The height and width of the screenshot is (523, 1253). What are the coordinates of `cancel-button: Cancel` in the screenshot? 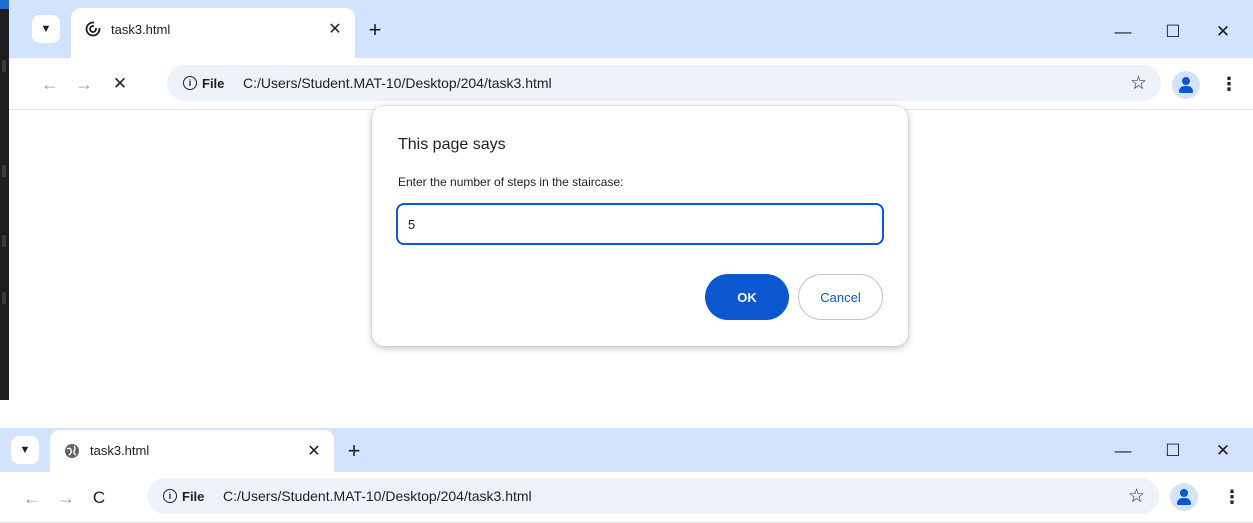 It's located at (840, 297).